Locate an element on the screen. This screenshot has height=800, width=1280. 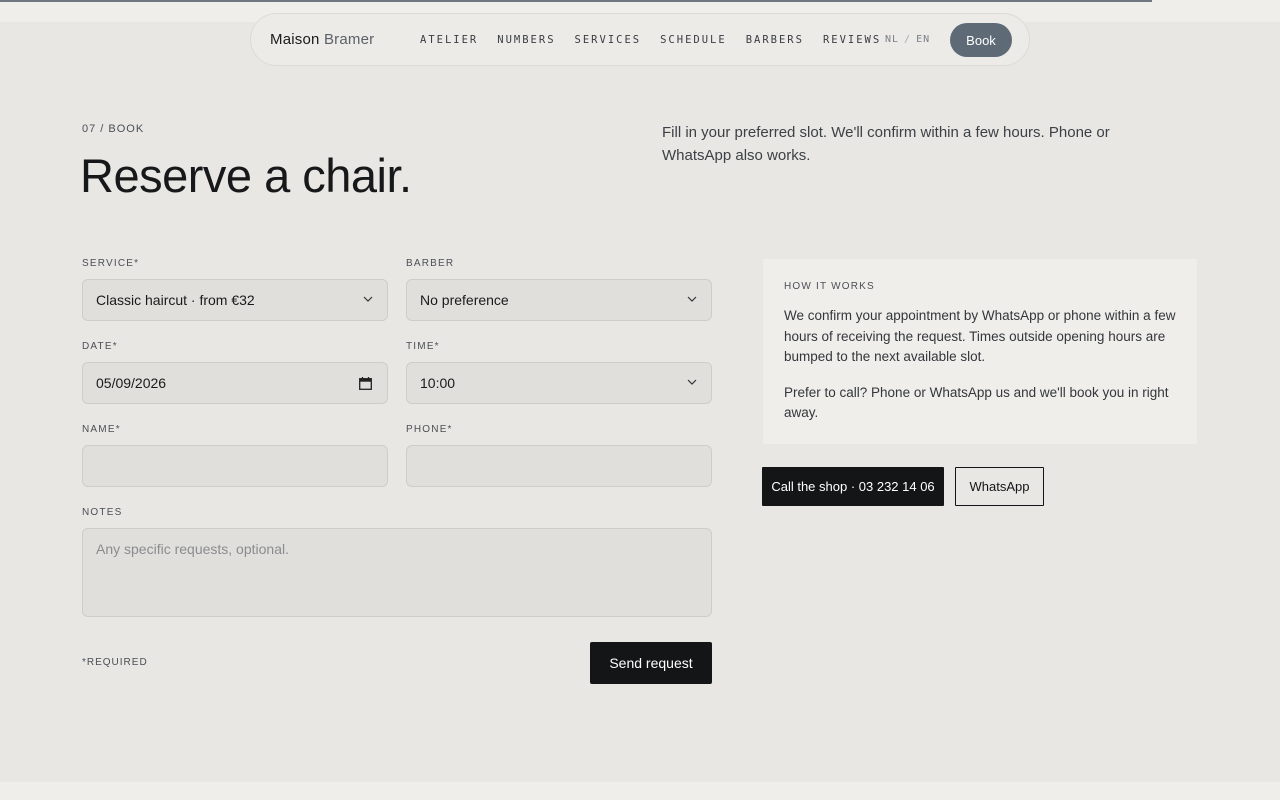
scroll-progress-bar is located at coordinates (576, 1).